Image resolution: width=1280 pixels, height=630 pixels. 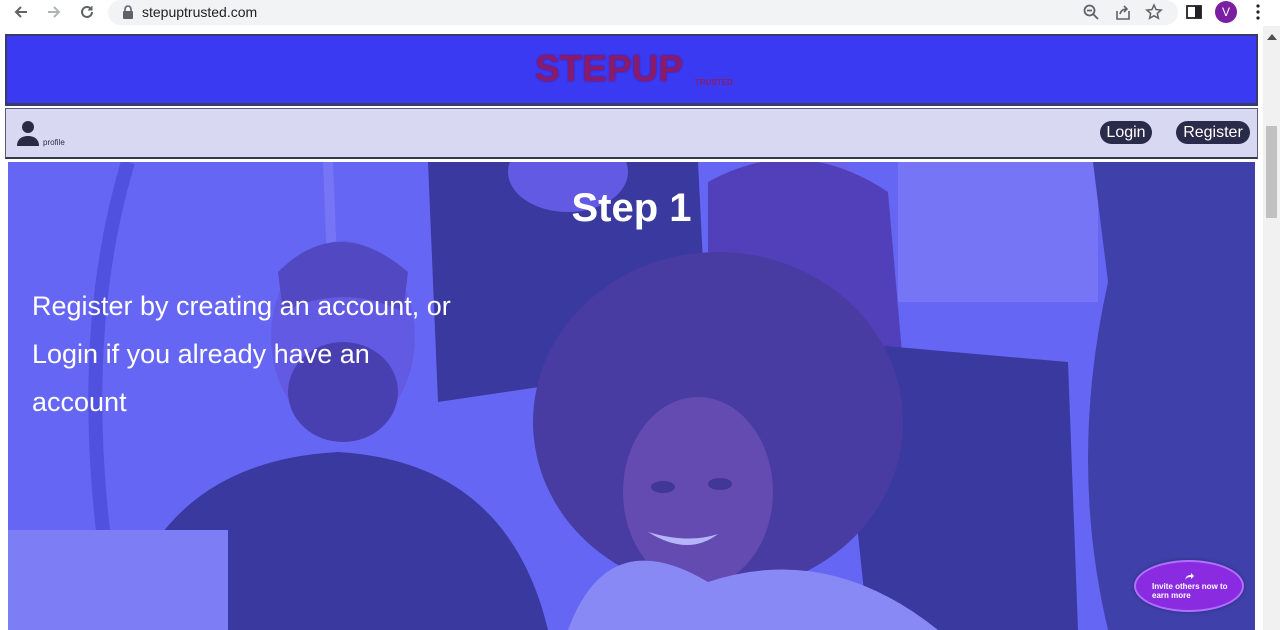 What do you see at coordinates (1271, 172) in the screenshot?
I see `scroll-thumb` at bounding box center [1271, 172].